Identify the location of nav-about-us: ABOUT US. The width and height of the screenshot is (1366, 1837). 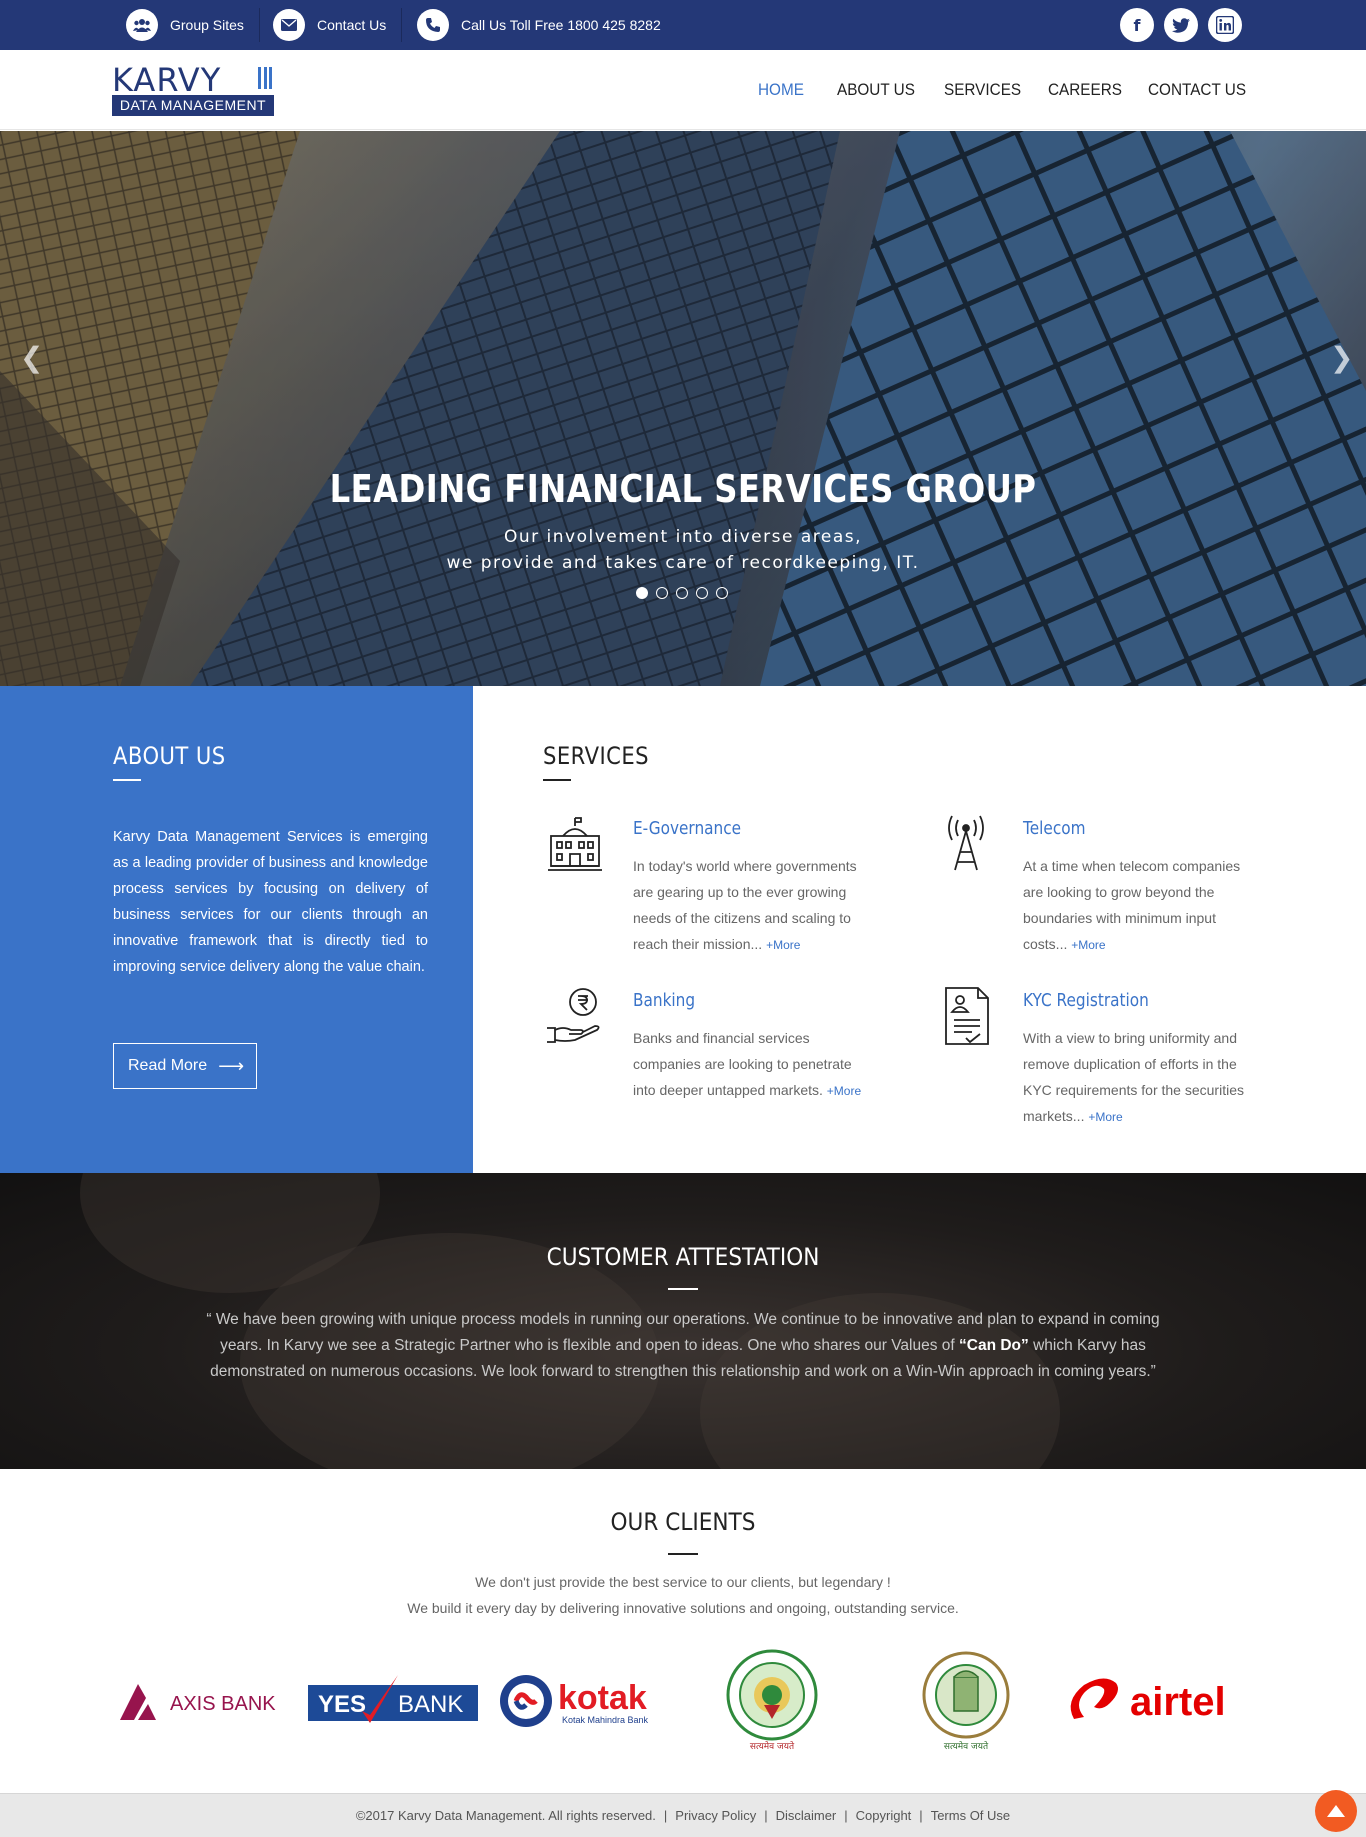
(876, 90).